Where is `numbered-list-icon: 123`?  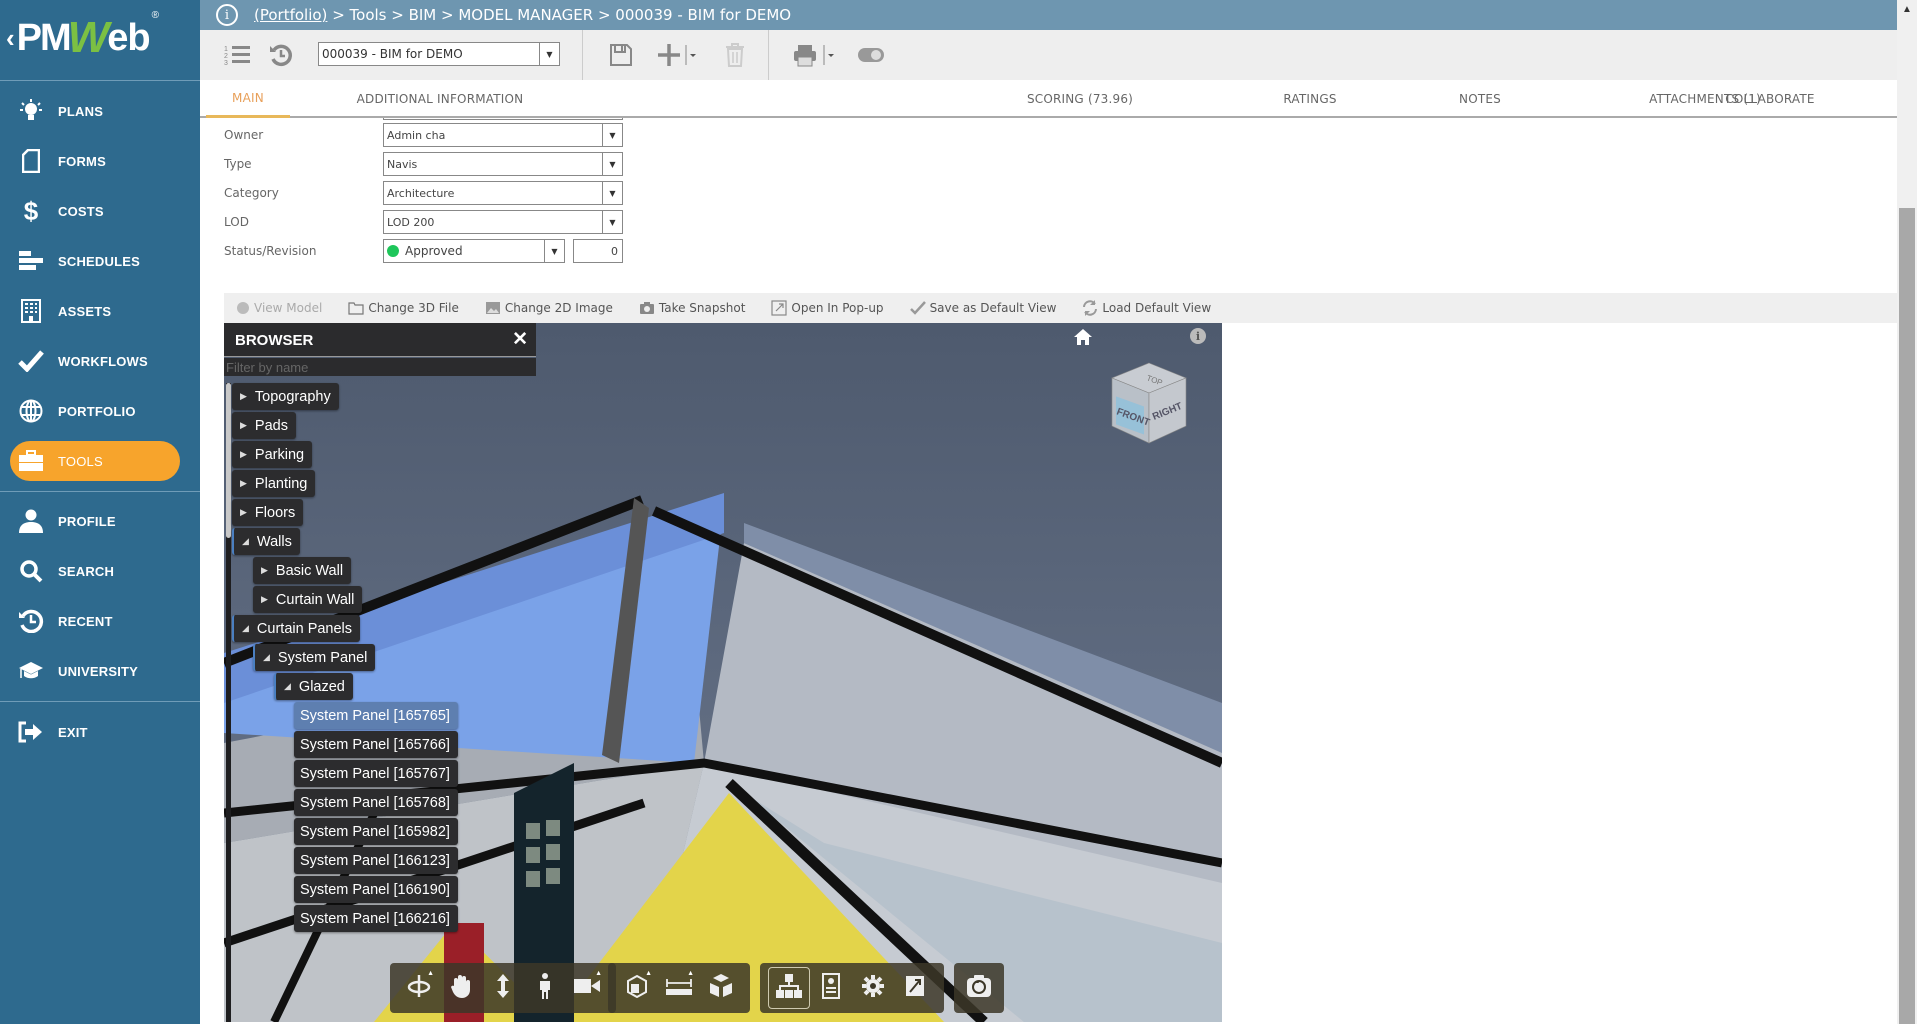
numbered-list-icon: 123 is located at coordinates (237, 55).